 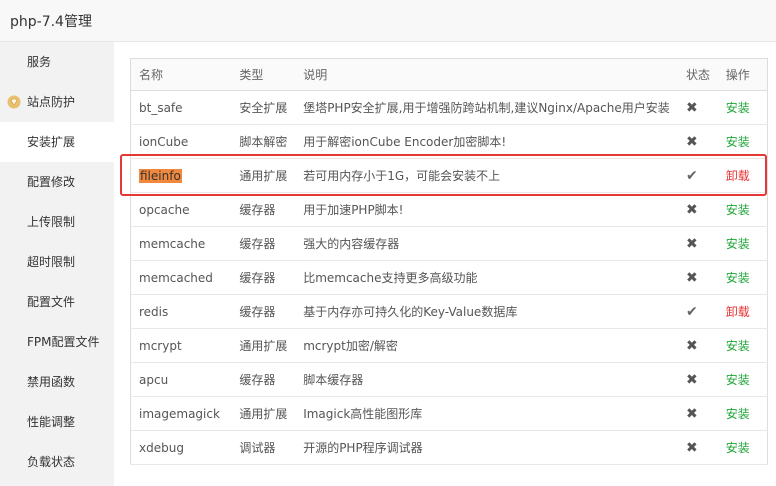 I want to click on ext-name: fileinfo, so click(x=160, y=175).